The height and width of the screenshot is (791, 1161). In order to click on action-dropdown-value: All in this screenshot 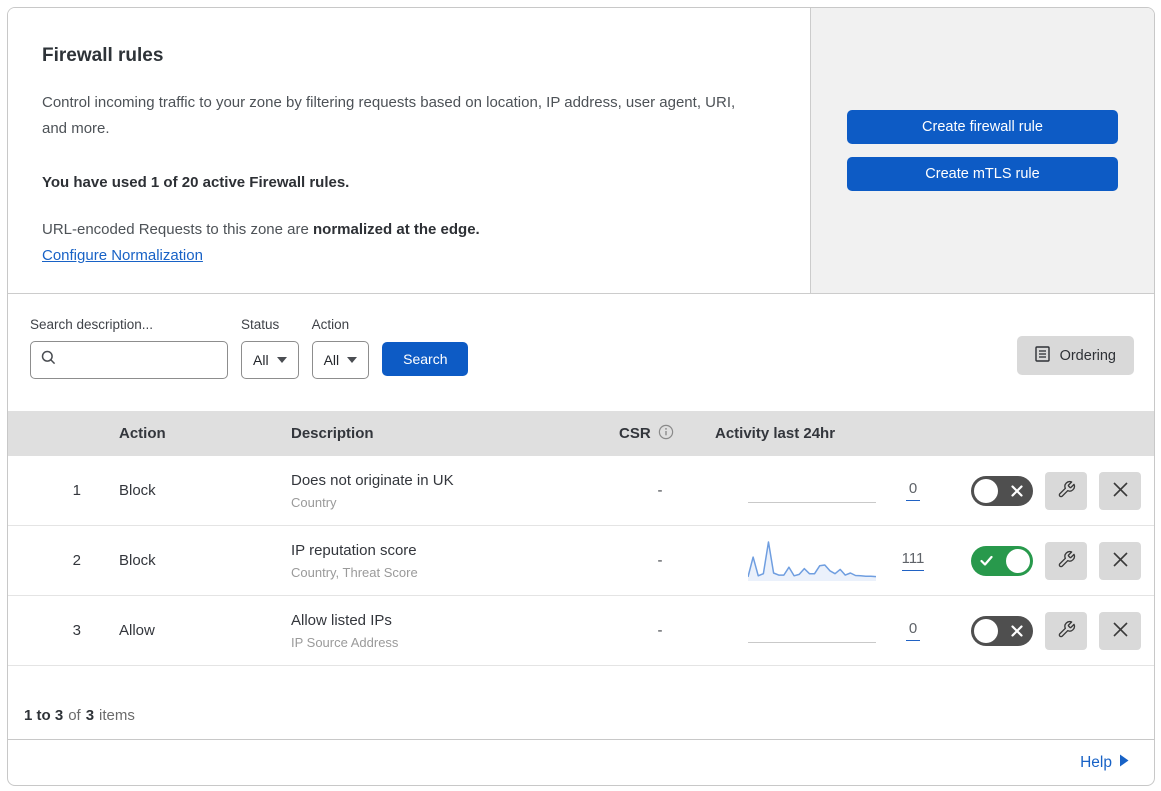, I will do `click(331, 360)`.